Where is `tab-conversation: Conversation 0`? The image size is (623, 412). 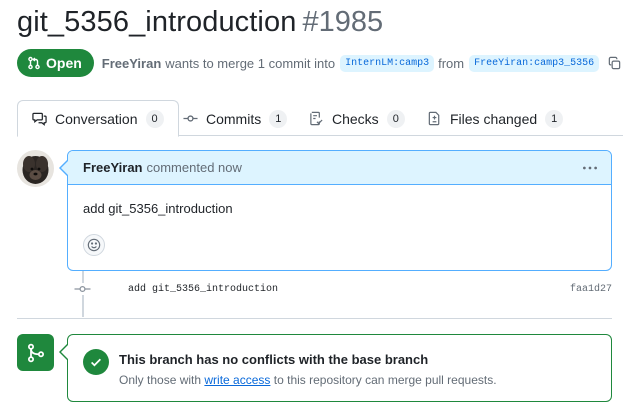 tab-conversation: Conversation 0 is located at coordinates (98, 118).